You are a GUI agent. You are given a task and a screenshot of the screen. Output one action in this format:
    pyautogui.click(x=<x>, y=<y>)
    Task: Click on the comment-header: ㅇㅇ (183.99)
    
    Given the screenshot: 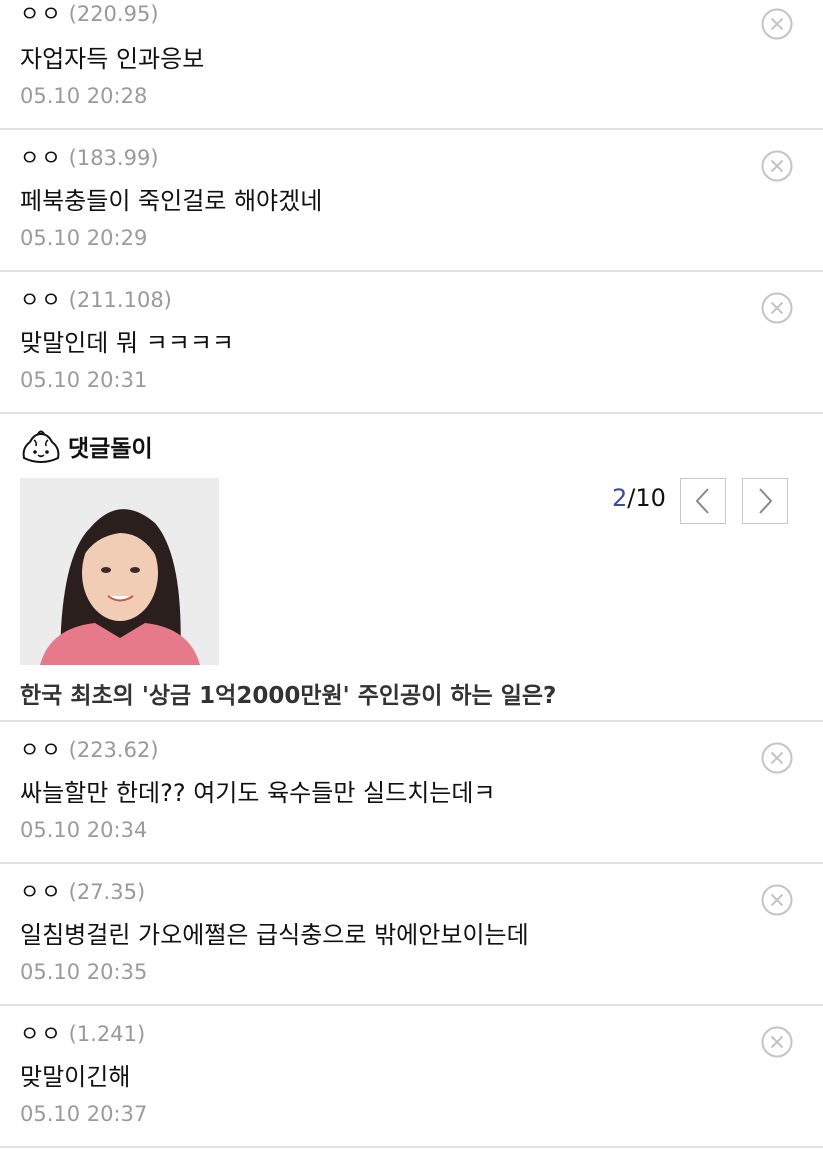 What is the action you would take?
    pyautogui.click(x=89, y=158)
    